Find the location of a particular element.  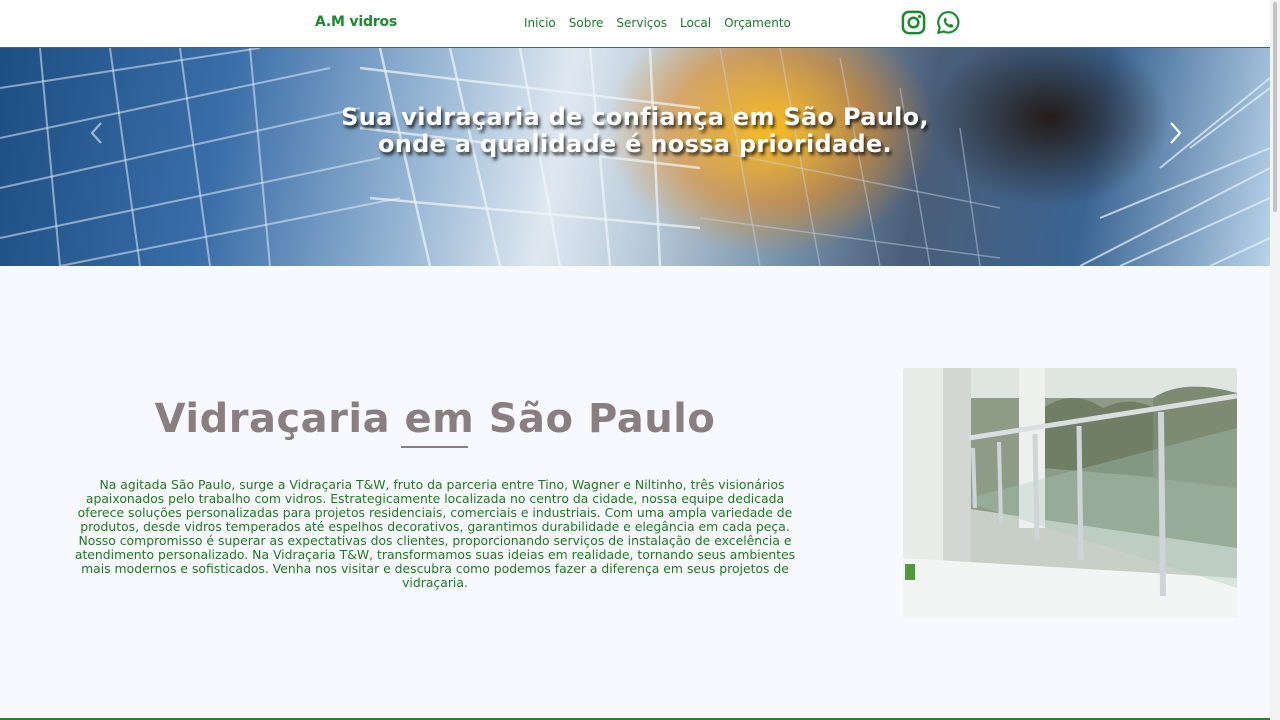

nav-link-inicio: Inicio is located at coordinates (540, 23).